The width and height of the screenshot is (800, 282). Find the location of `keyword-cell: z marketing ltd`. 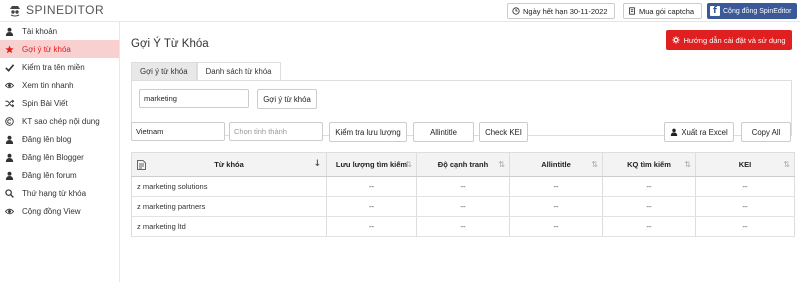

keyword-cell: z marketing ltd is located at coordinates (229, 226).